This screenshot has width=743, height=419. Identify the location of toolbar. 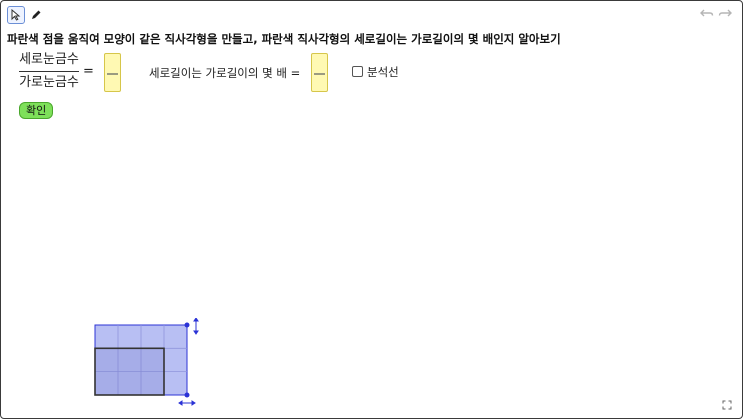
(371, 14).